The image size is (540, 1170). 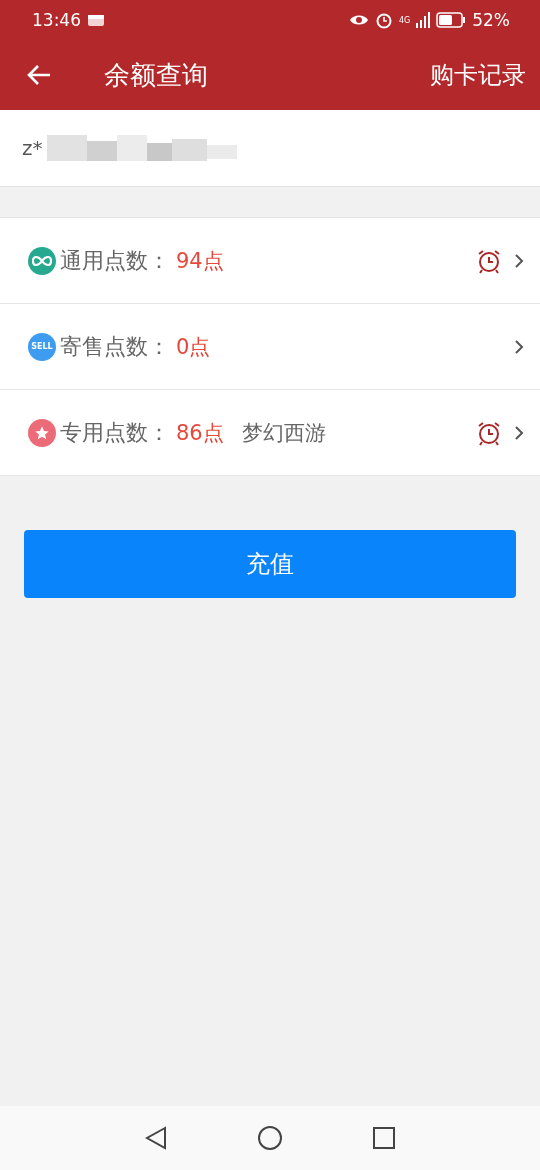 I want to click on eye-icon, so click(x=358, y=20).